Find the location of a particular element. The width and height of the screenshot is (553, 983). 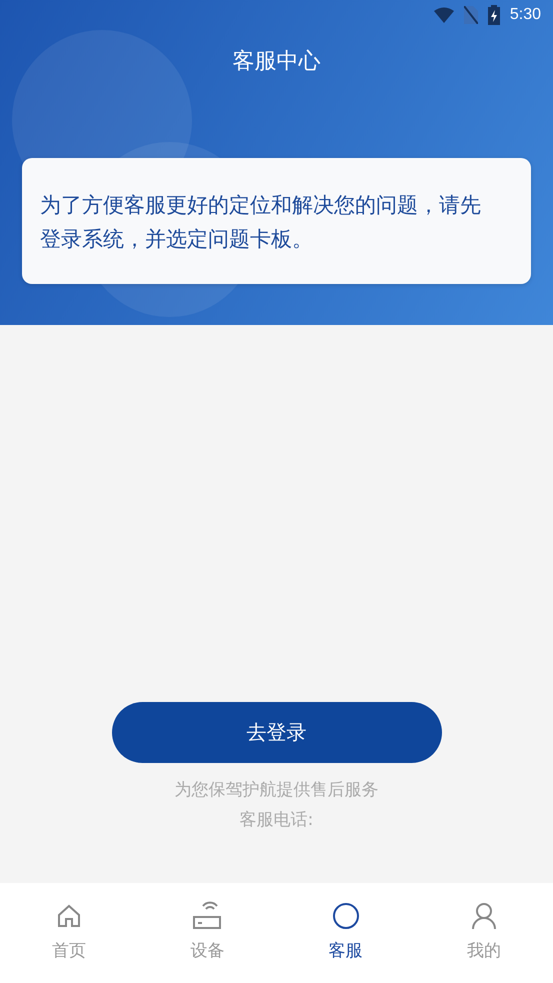

no-sim-icon is located at coordinates (471, 15).